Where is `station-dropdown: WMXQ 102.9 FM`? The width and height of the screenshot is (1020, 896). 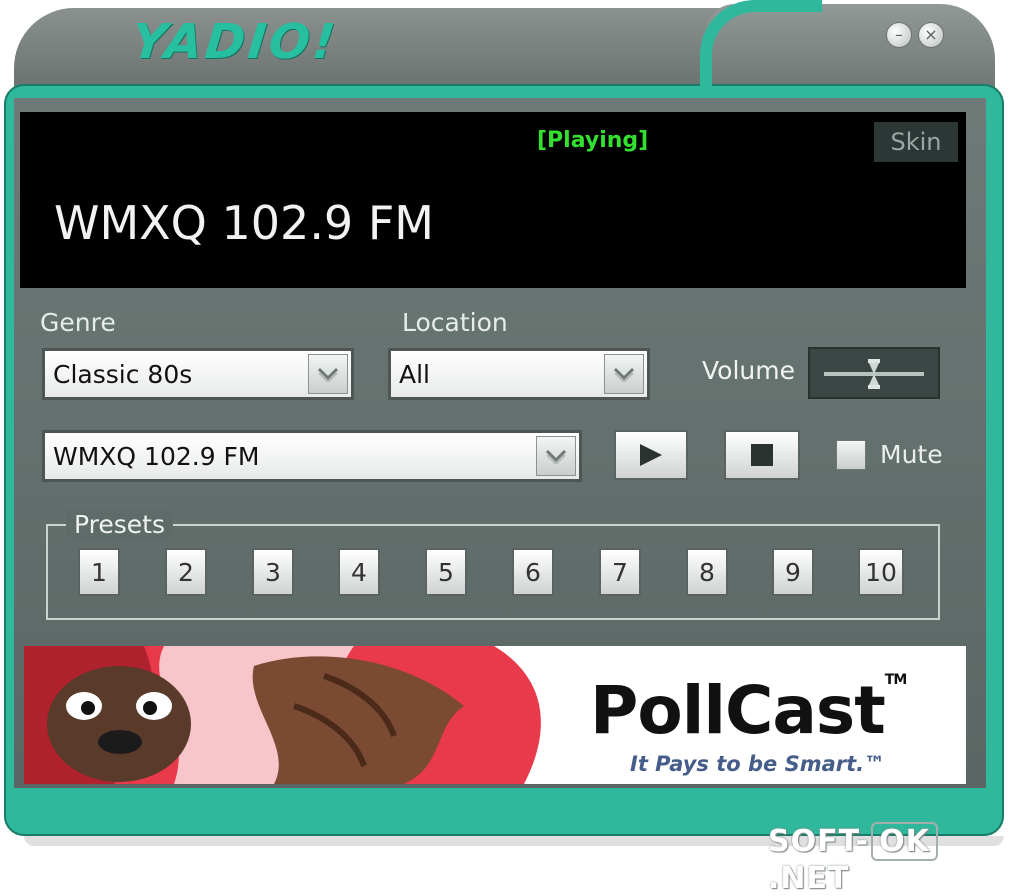
station-dropdown: WMXQ 102.9 FM is located at coordinates (312, 456).